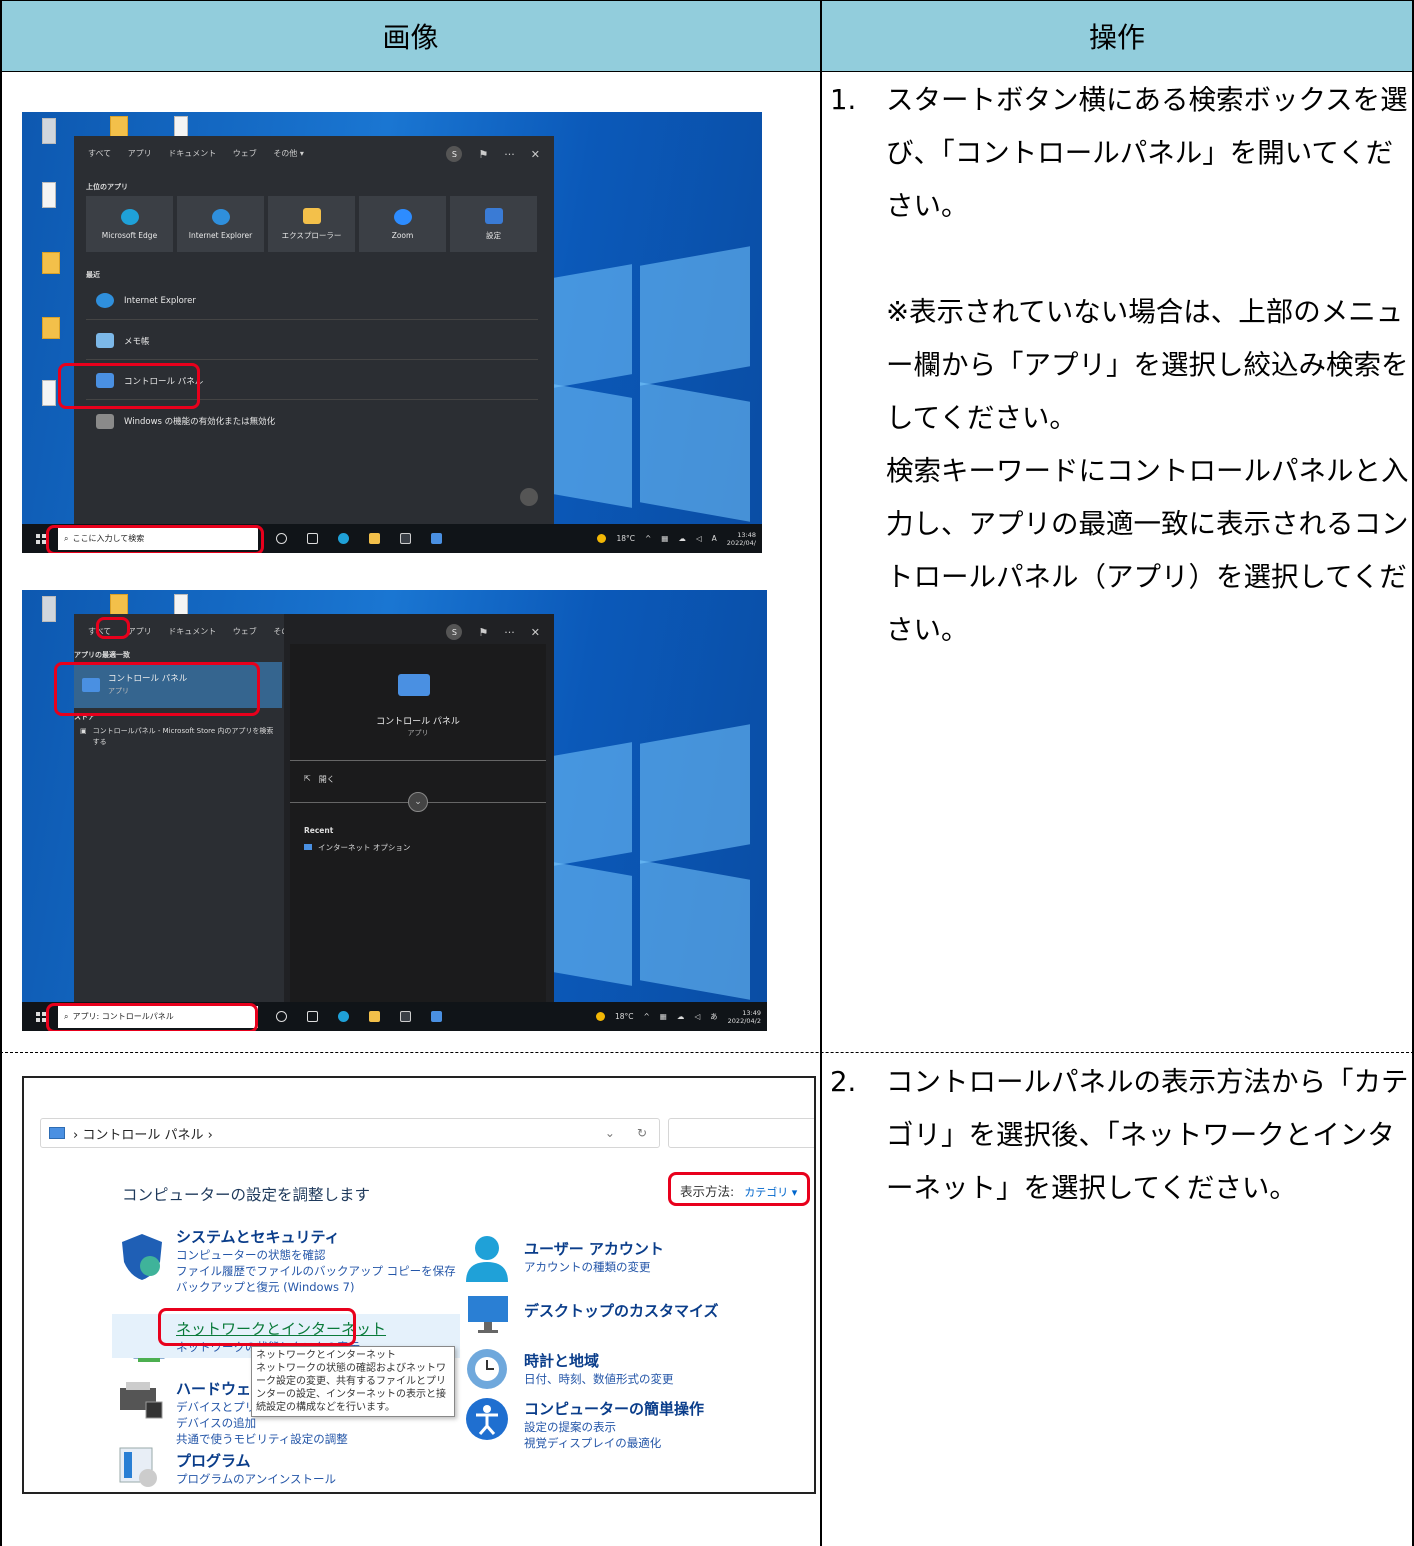 Image resolution: width=1414 pixels, height=1546 pixels. What do you see at coordinates (256, 1460) in the screenshot?
I see `programs-link: プログラム` at bounding box center [256, 1460].